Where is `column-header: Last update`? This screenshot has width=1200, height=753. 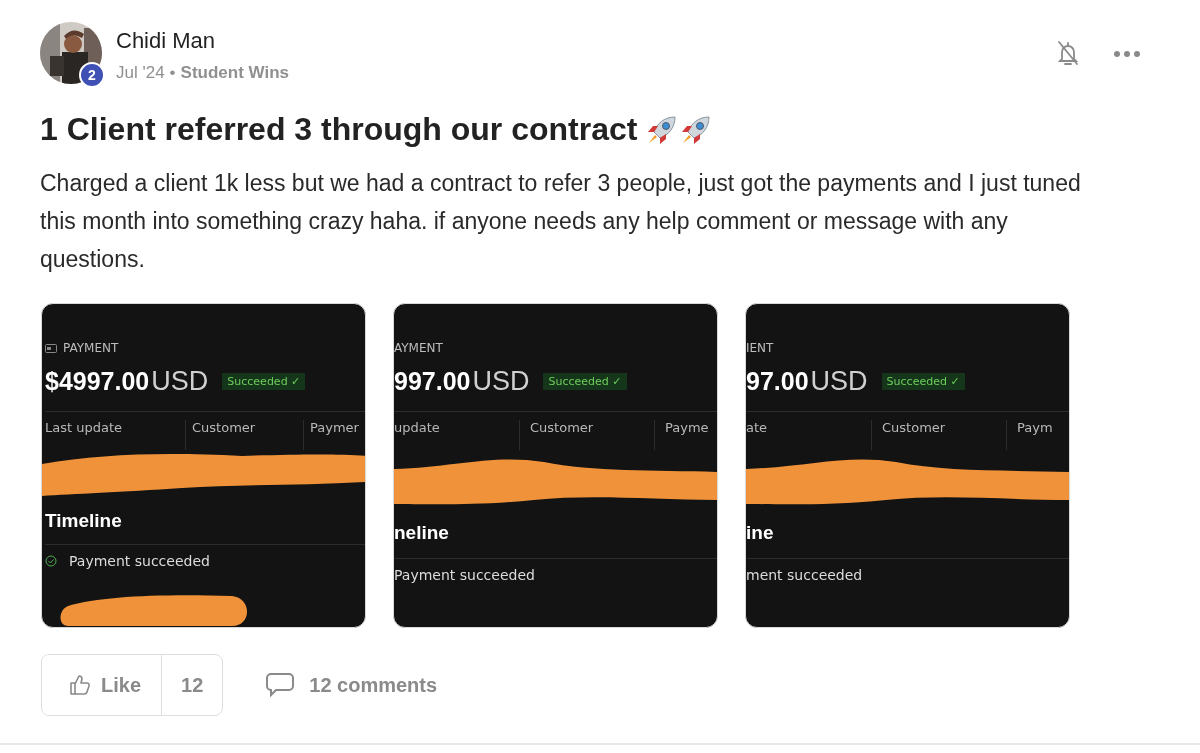
column-header: Last update is located at coordinates (84, 428).